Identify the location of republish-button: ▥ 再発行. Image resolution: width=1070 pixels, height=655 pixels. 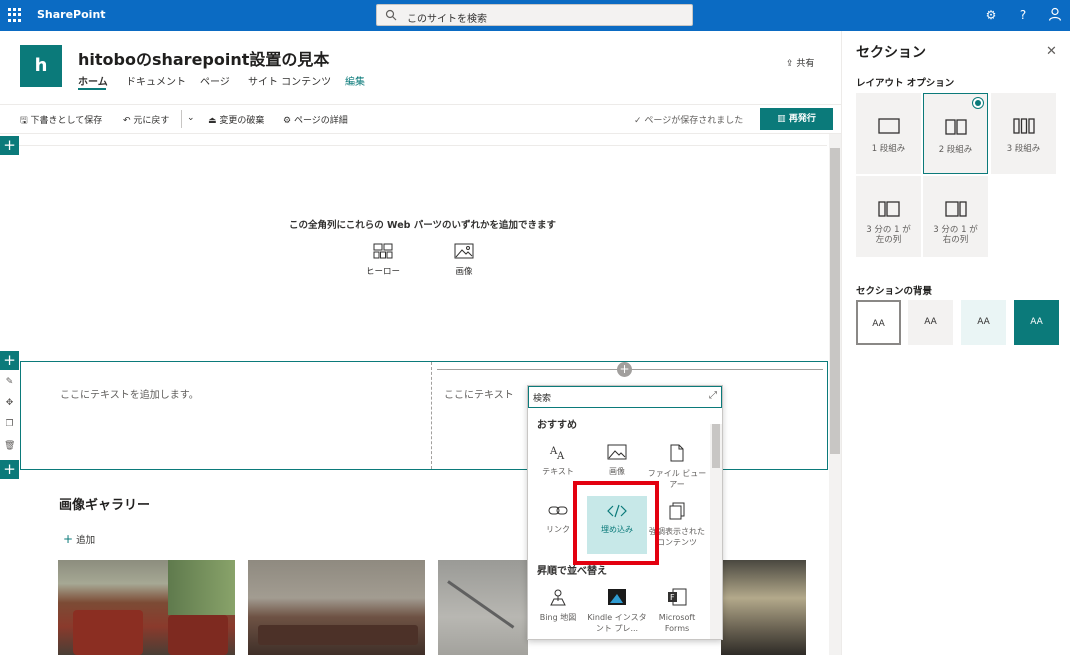
(796, 119).